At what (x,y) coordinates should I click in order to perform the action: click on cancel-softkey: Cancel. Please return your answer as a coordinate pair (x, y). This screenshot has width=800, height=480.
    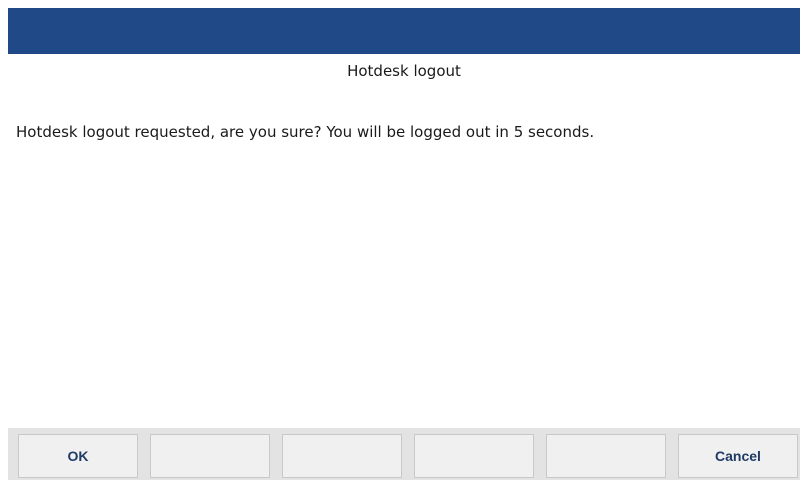
    Looking at the image, I should click on (738, 456).